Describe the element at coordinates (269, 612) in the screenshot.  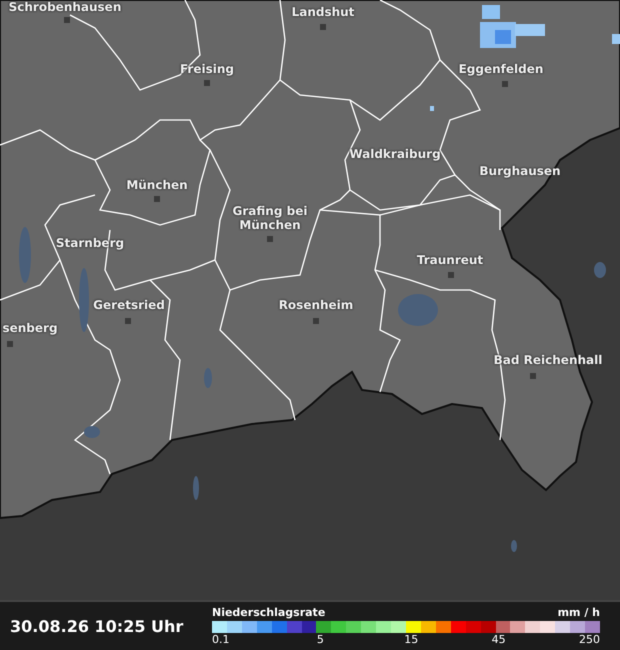
I see `legend-title: Niederschlagsrate` at that location.